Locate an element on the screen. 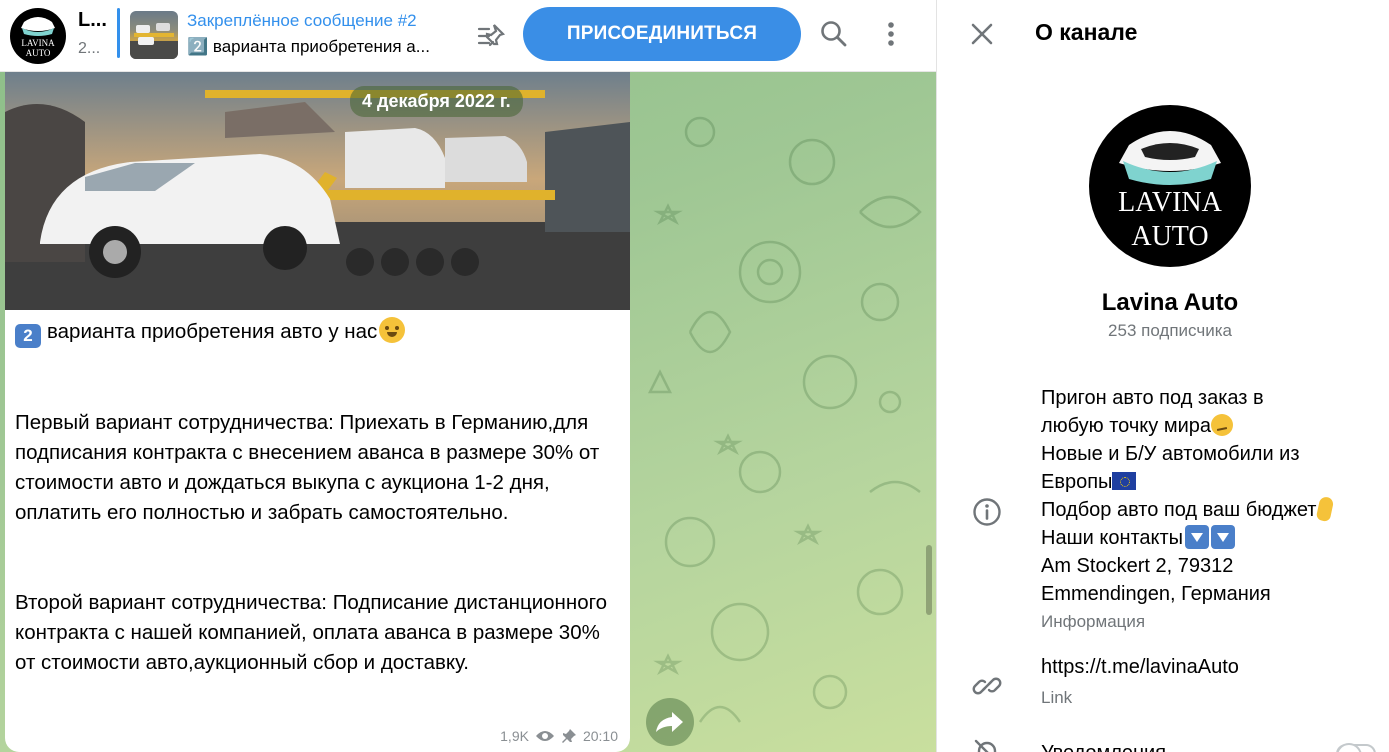 This screenshot has height=752, width=1389. search-icon is located at coordinates (834, 34).